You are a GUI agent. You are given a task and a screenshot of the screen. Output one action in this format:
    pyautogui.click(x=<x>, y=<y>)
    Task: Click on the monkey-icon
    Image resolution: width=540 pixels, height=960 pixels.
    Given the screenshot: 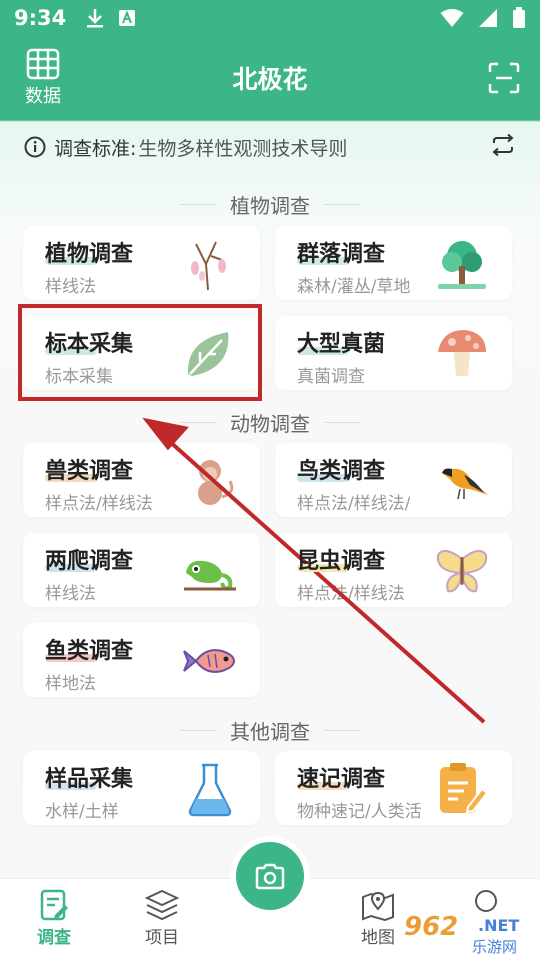 What is the action you would take?
    pyautogui.click(x=216, y=482)
    